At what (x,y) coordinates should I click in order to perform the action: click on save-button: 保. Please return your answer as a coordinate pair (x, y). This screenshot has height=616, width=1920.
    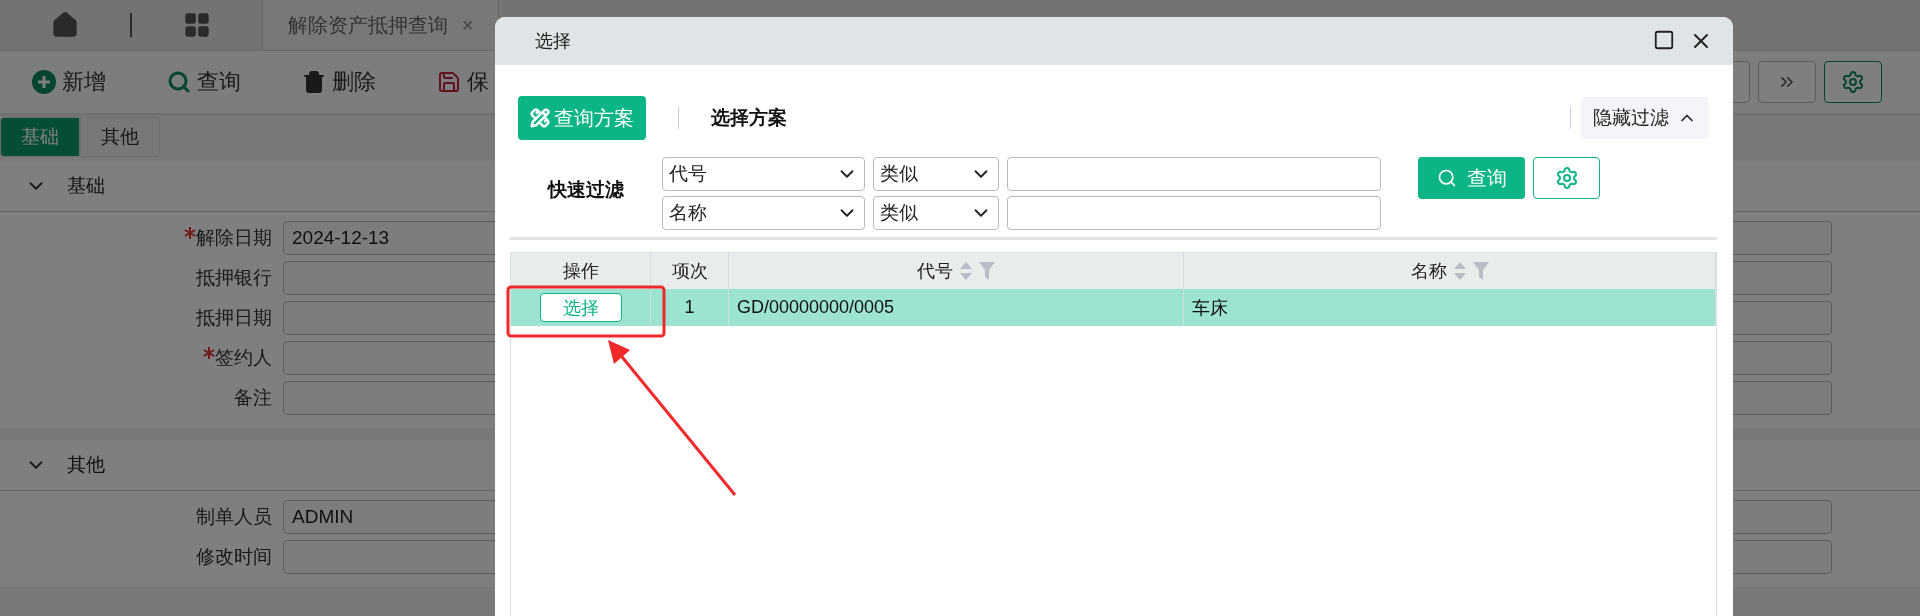
    Looking at the image, I should click on (504, 82).